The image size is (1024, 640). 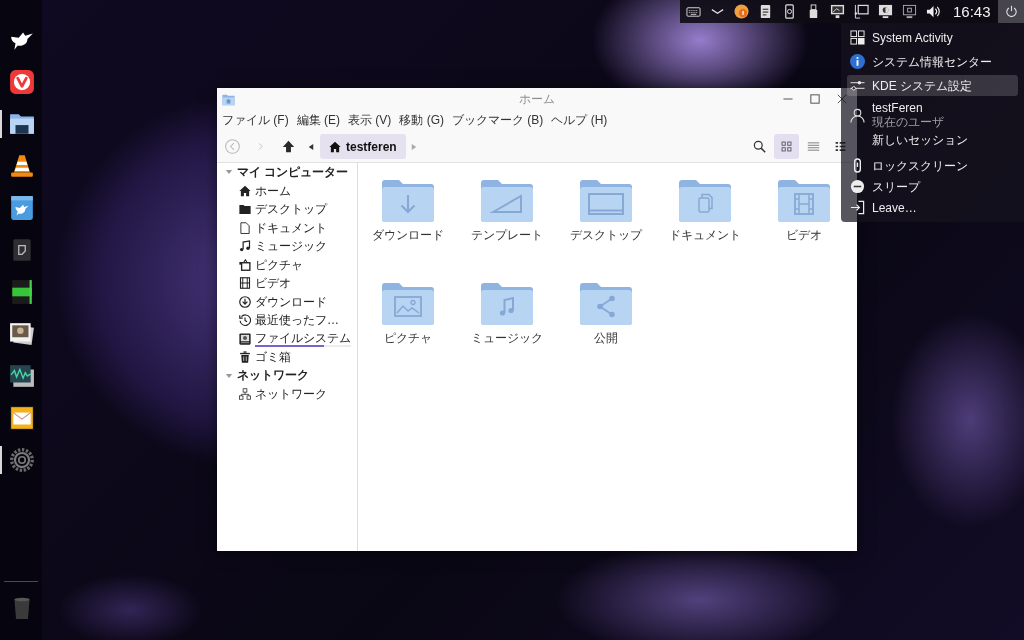 I want to click on info-icon, so click(x=857, y=61).